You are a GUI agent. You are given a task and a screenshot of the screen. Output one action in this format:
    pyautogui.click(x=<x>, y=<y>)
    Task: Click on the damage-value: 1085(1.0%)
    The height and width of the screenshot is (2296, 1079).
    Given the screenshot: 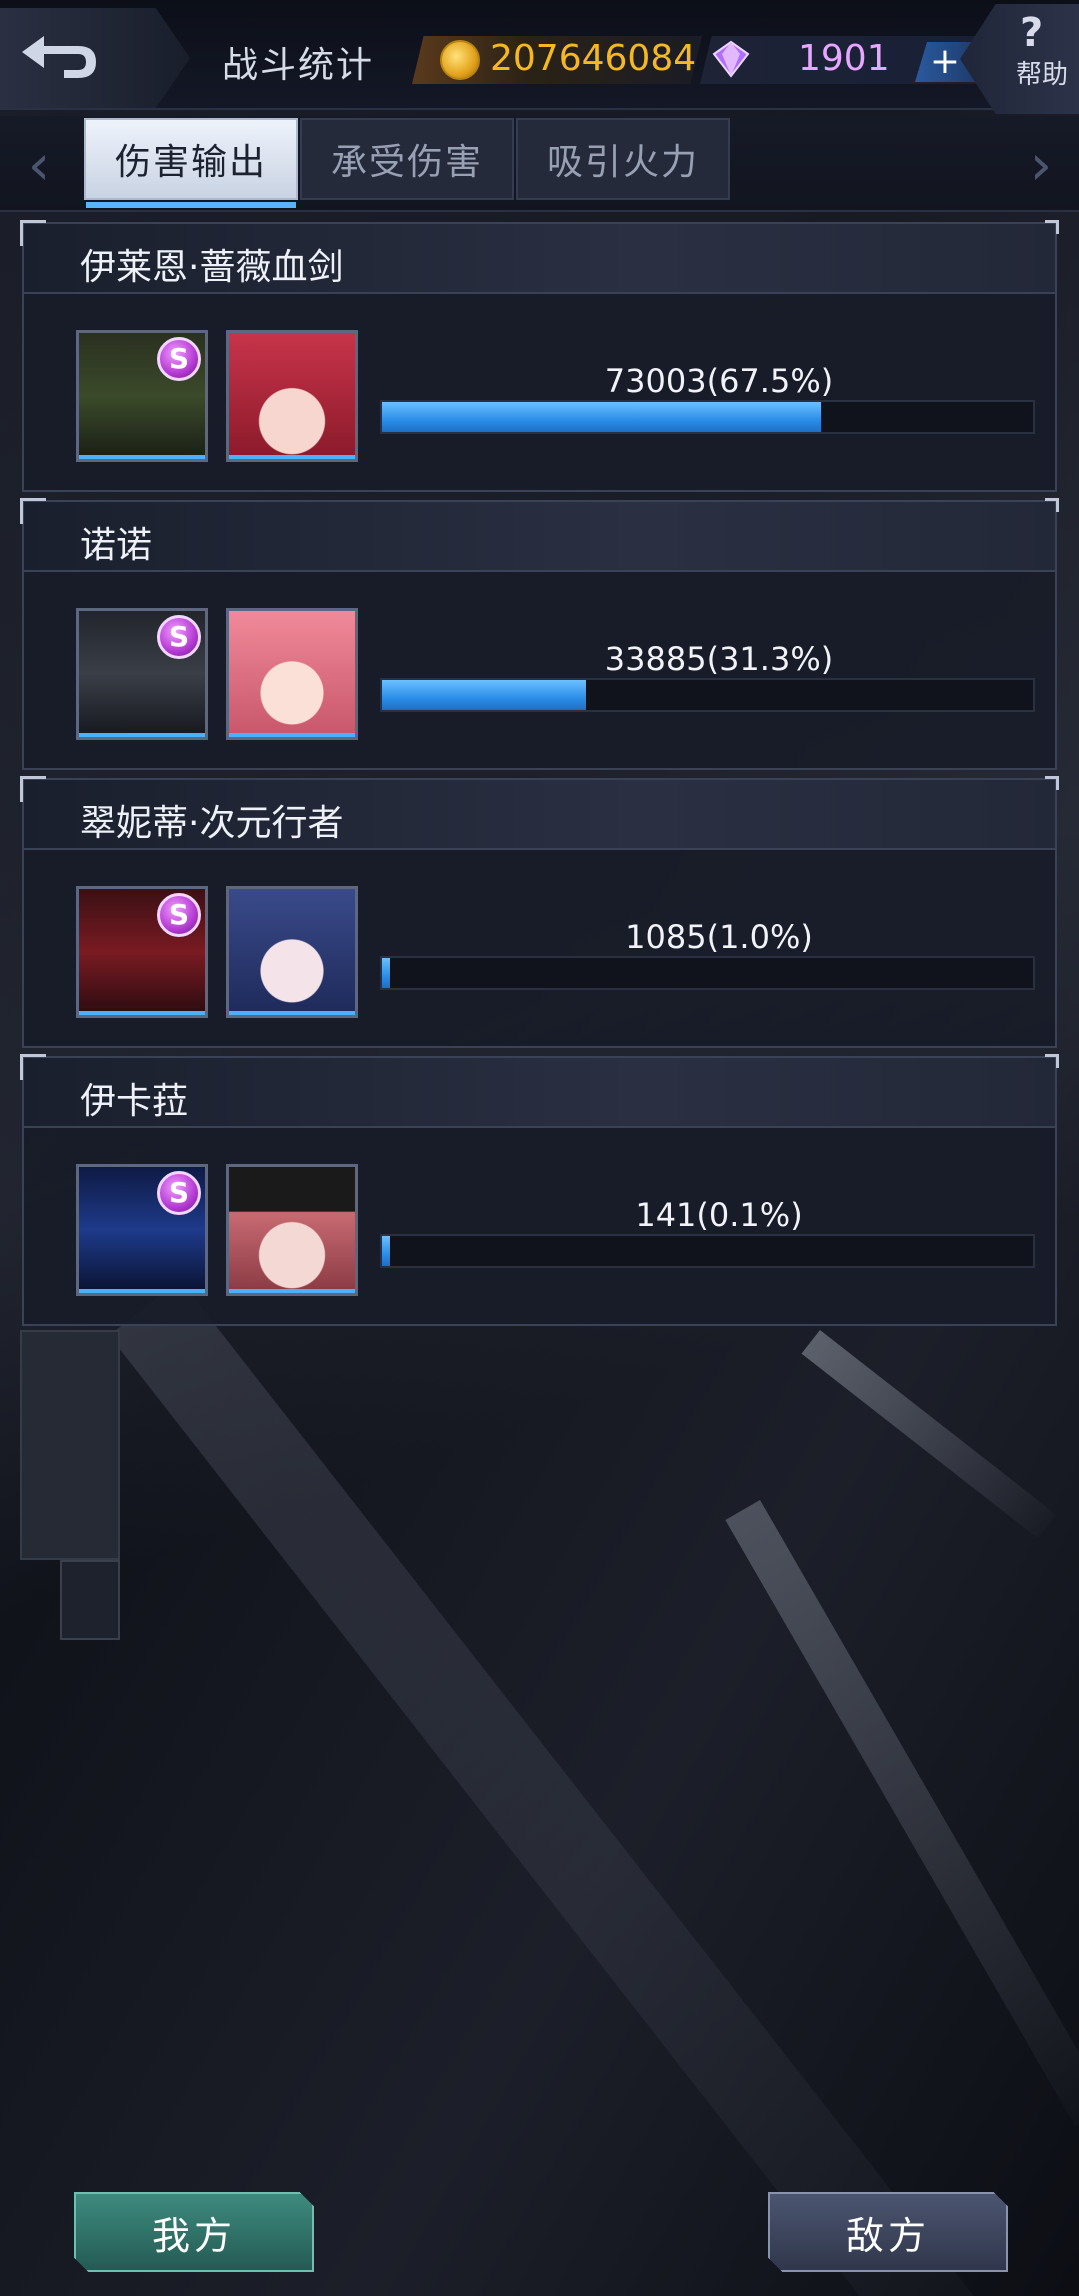 What is the action you would take?
    pyautogui.click(x=719, y=937)
    